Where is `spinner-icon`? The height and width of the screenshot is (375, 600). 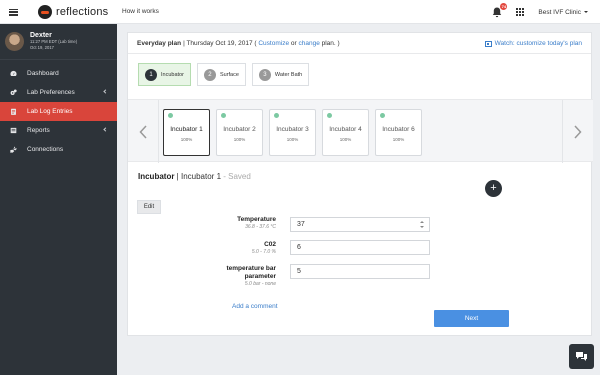
spinner-icon is located at coordinates (422, 225).